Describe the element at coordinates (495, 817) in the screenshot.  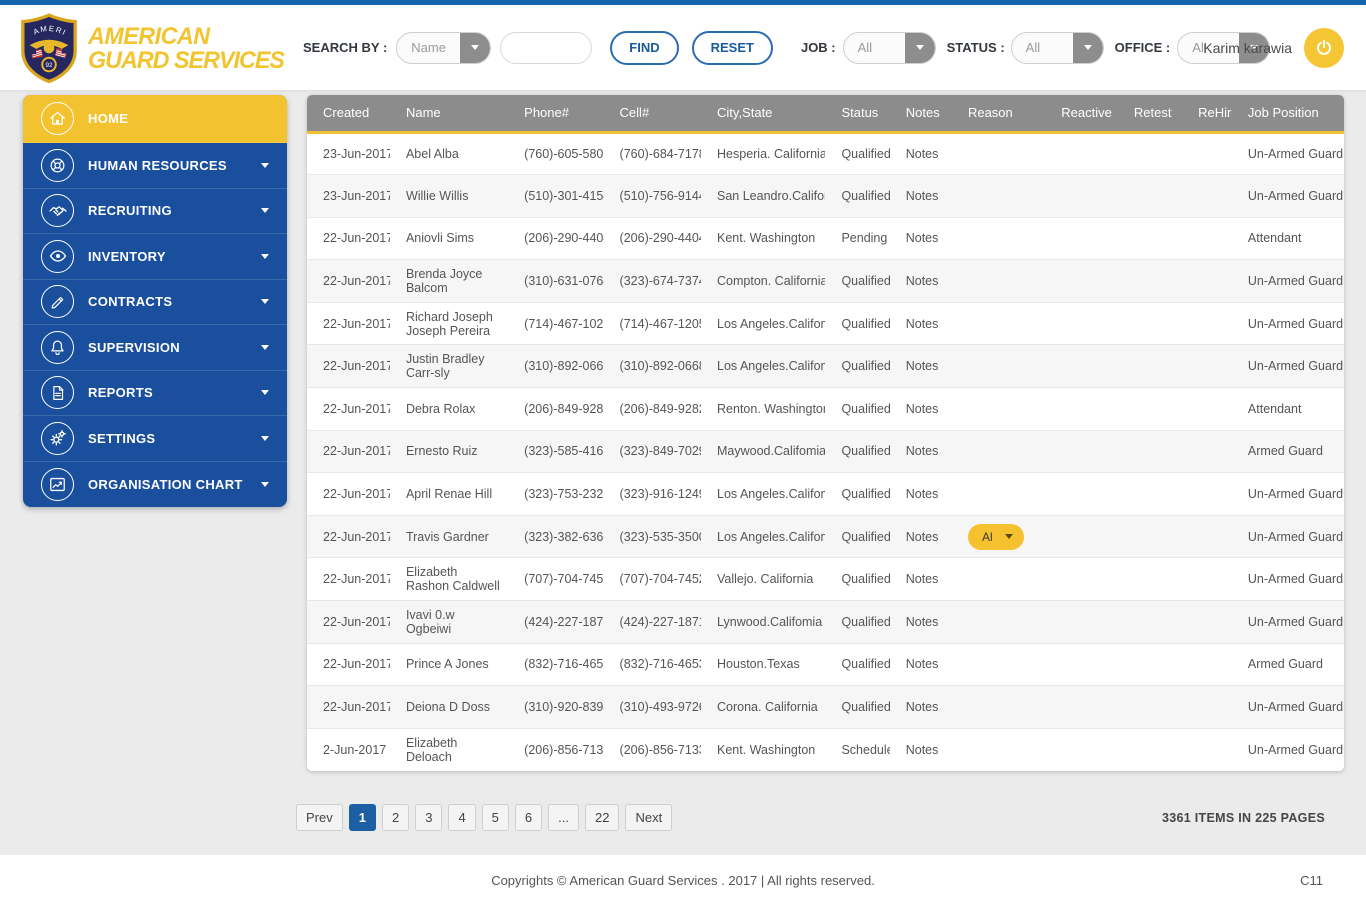
I see `page-button-5: 5` at that location.